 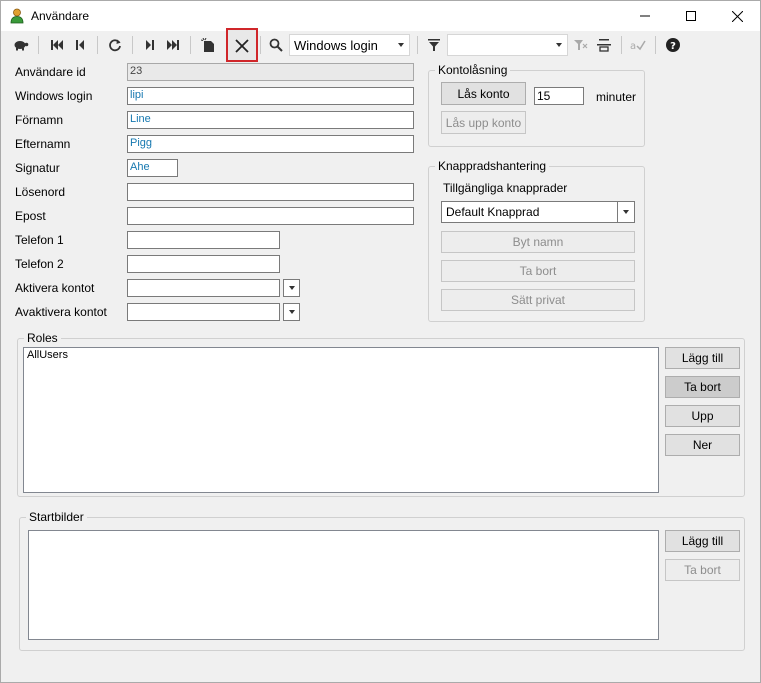 What do you see at coordinates (633, 46) in the screenshot?
I see `svg-text: a` at bounding box center [633, 46].